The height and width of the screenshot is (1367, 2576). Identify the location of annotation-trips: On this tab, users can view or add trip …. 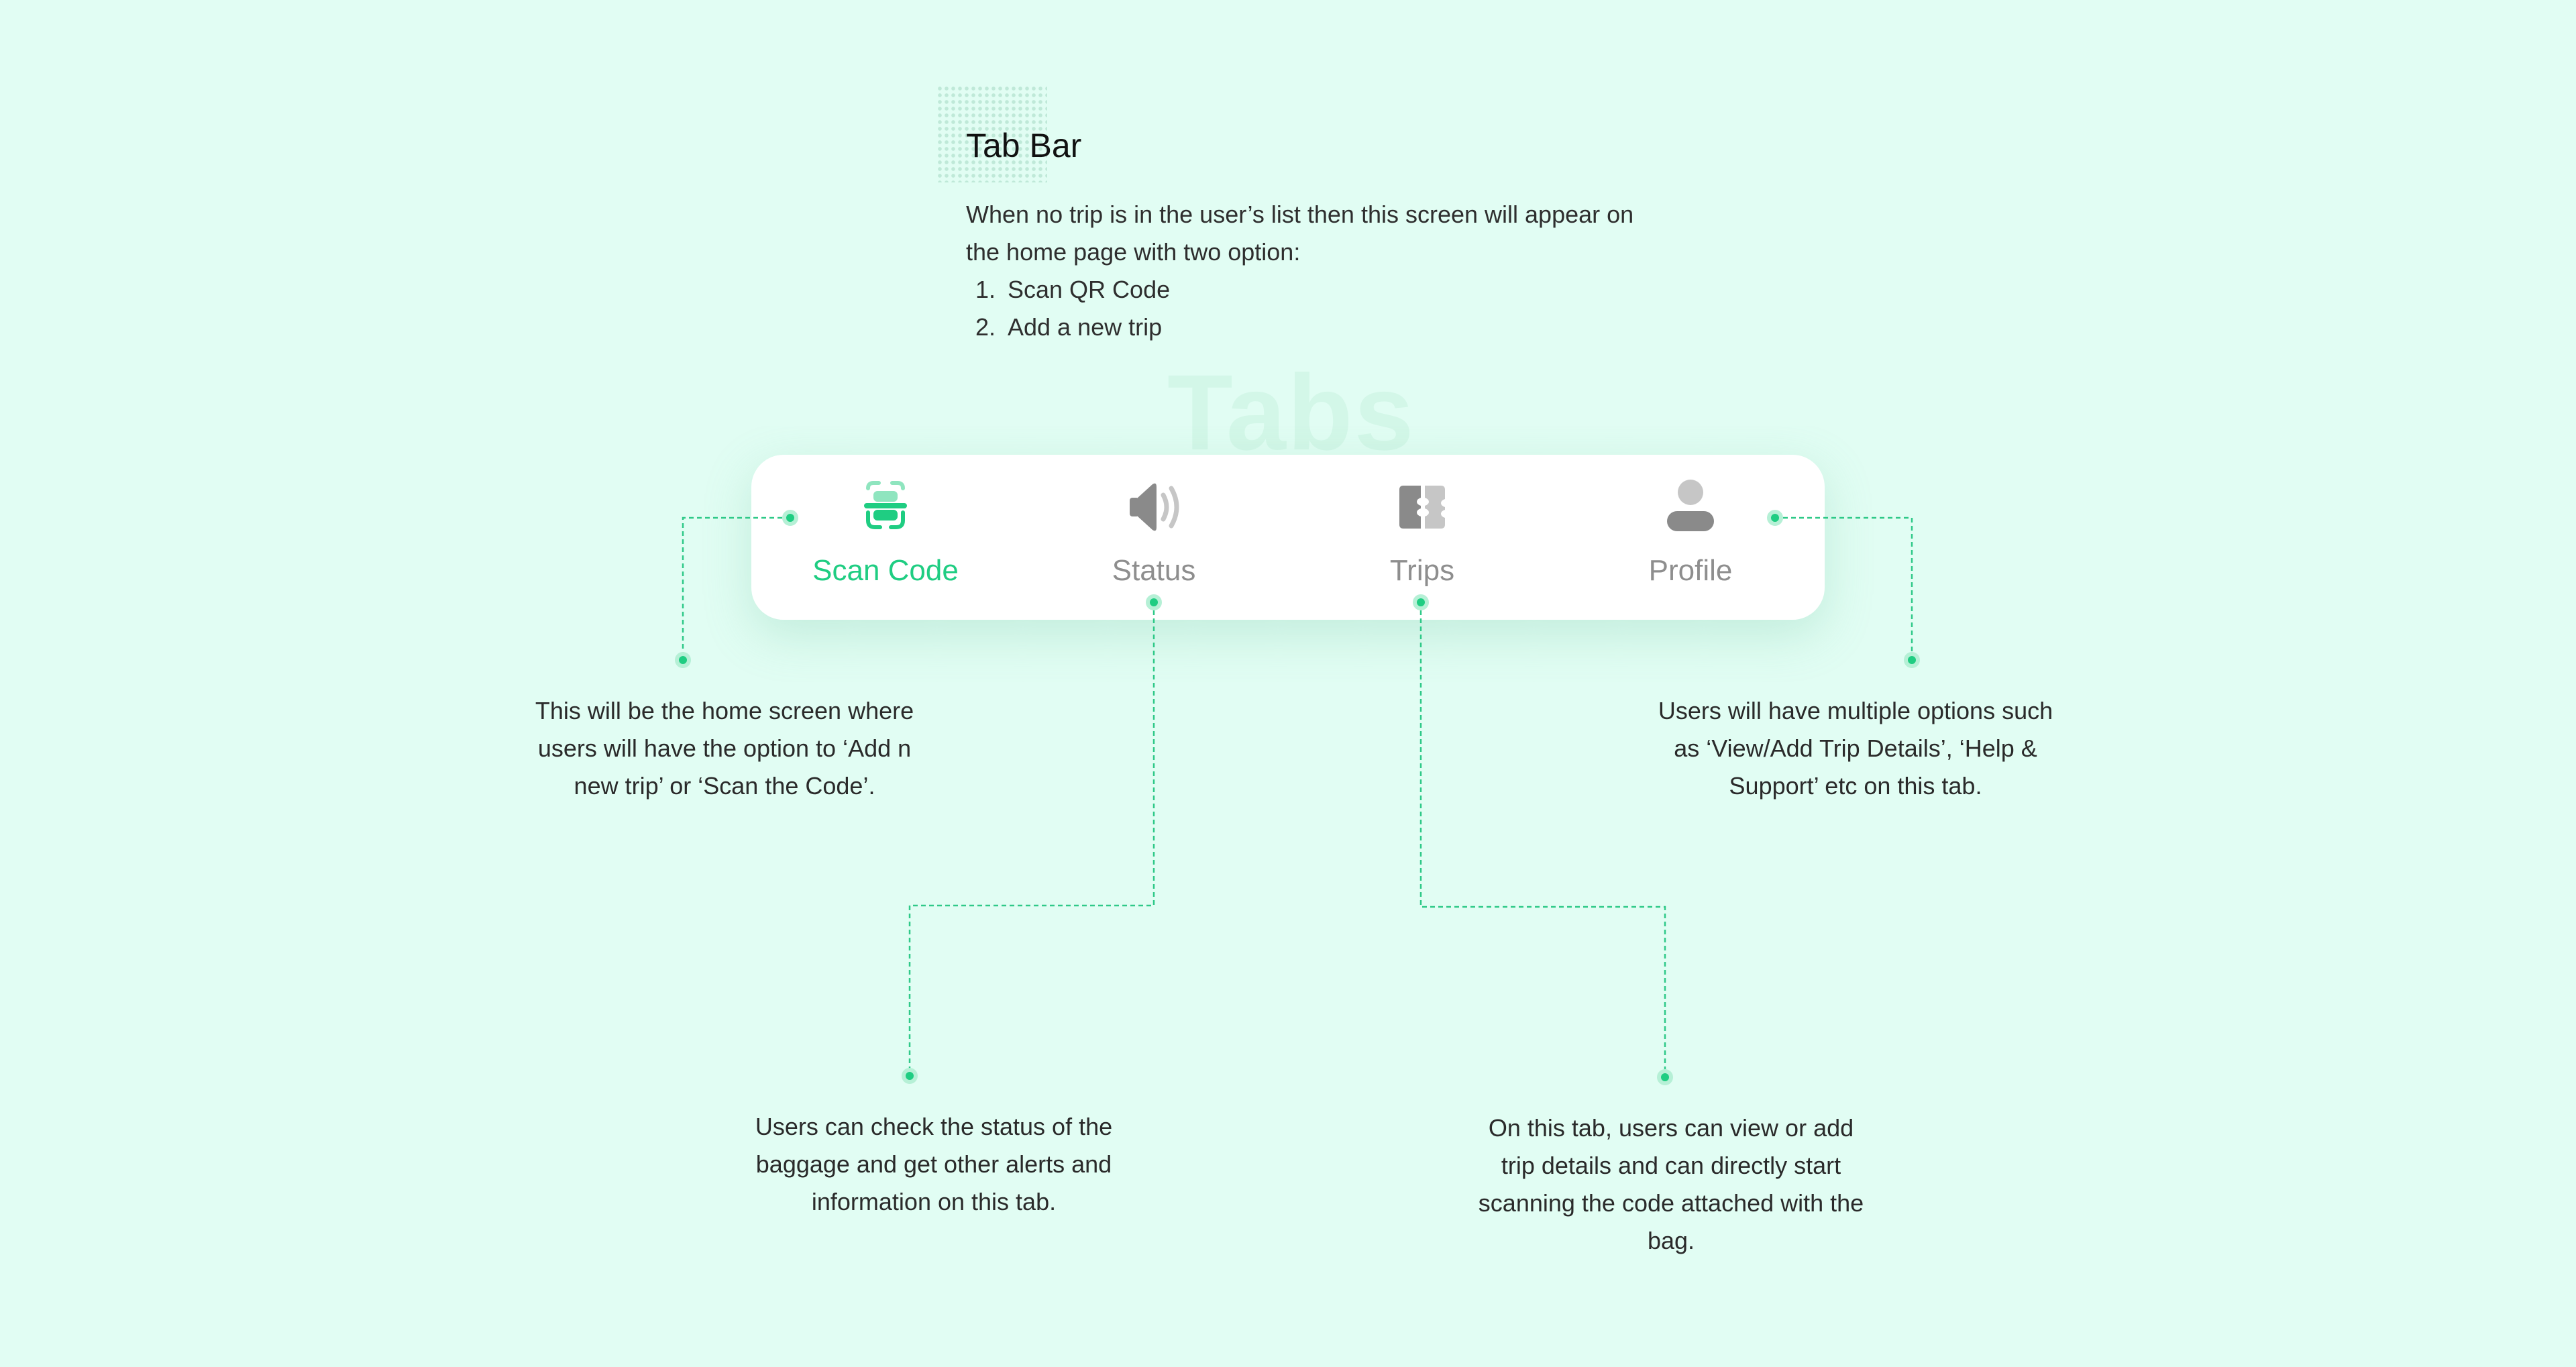
(1671, 1184).